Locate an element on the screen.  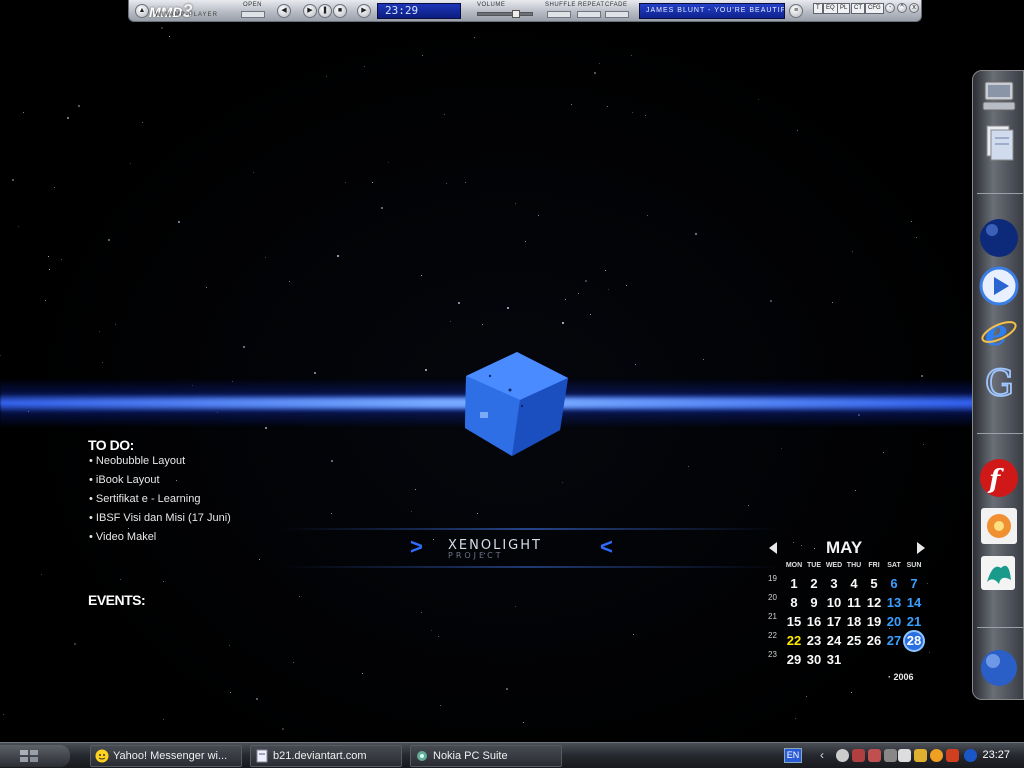
bluetooth-icon is located at coordinates (970, 755).